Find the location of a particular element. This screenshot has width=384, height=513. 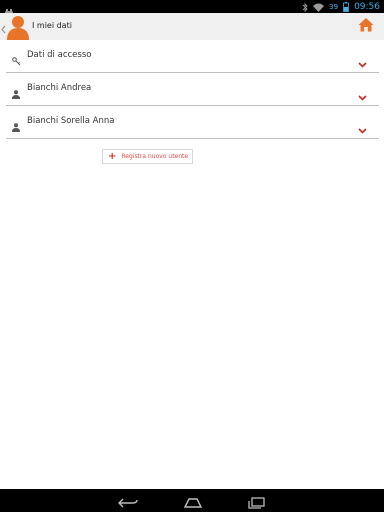

register-button-label: Registra nuovo utente is located at coordinates (155, 156).